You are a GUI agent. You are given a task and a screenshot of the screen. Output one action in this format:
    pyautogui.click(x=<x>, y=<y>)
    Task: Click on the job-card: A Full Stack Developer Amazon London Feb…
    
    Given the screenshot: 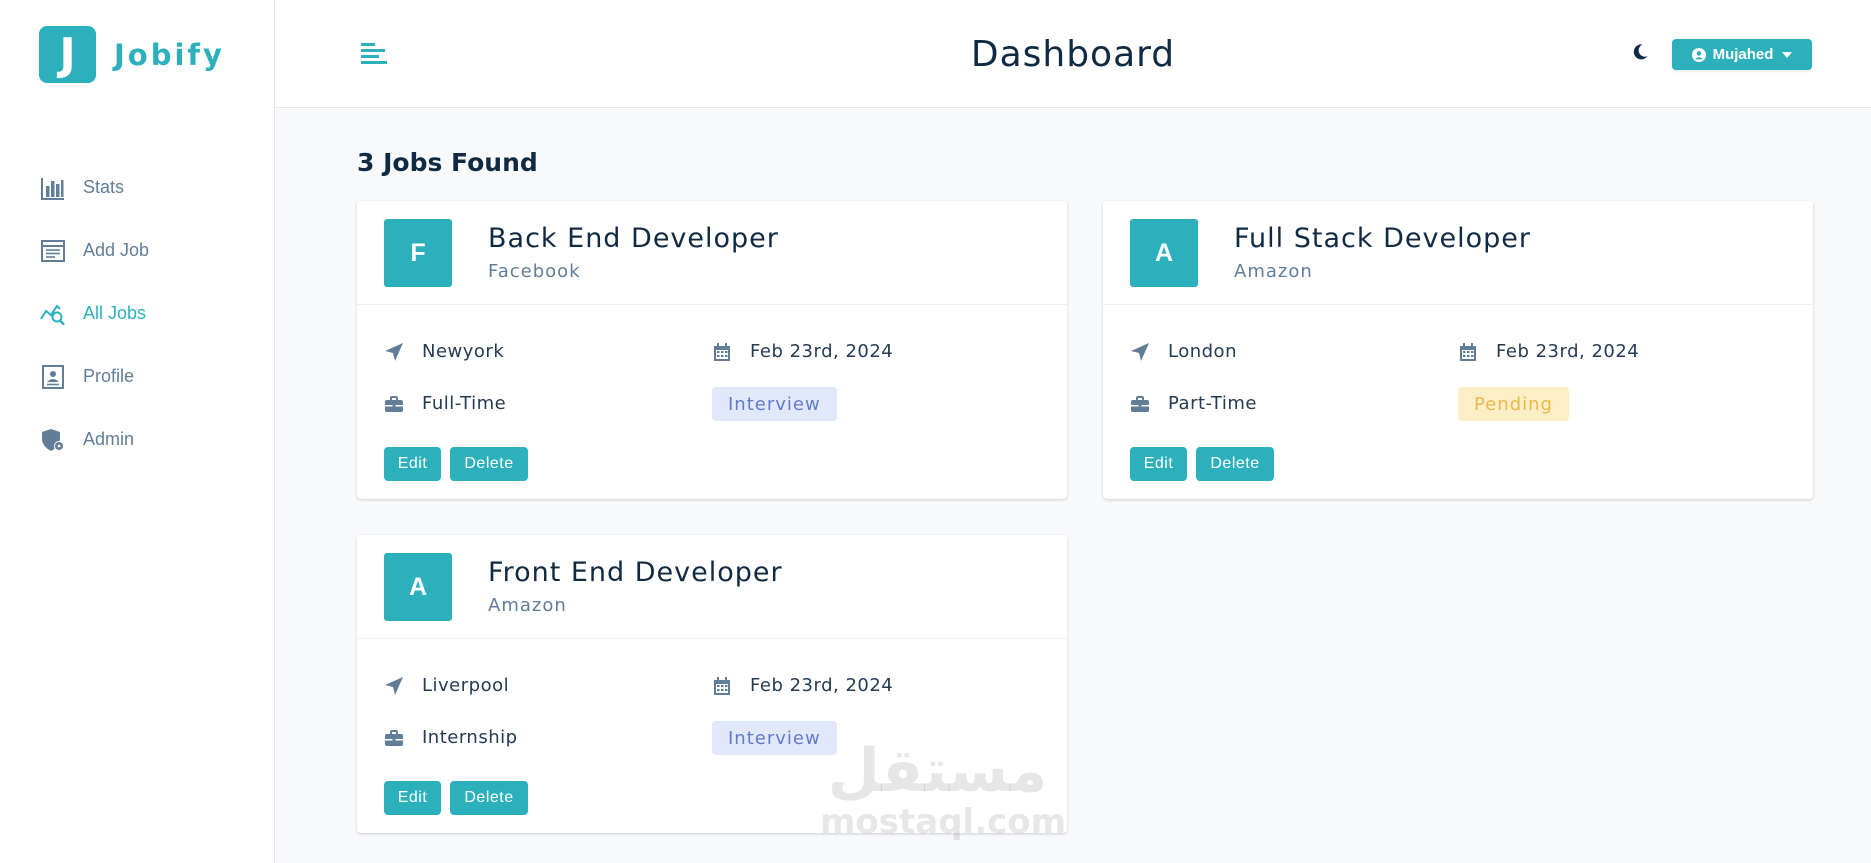 What is the action you would take?
    pyautogui.click(x=1458, y=350)
    